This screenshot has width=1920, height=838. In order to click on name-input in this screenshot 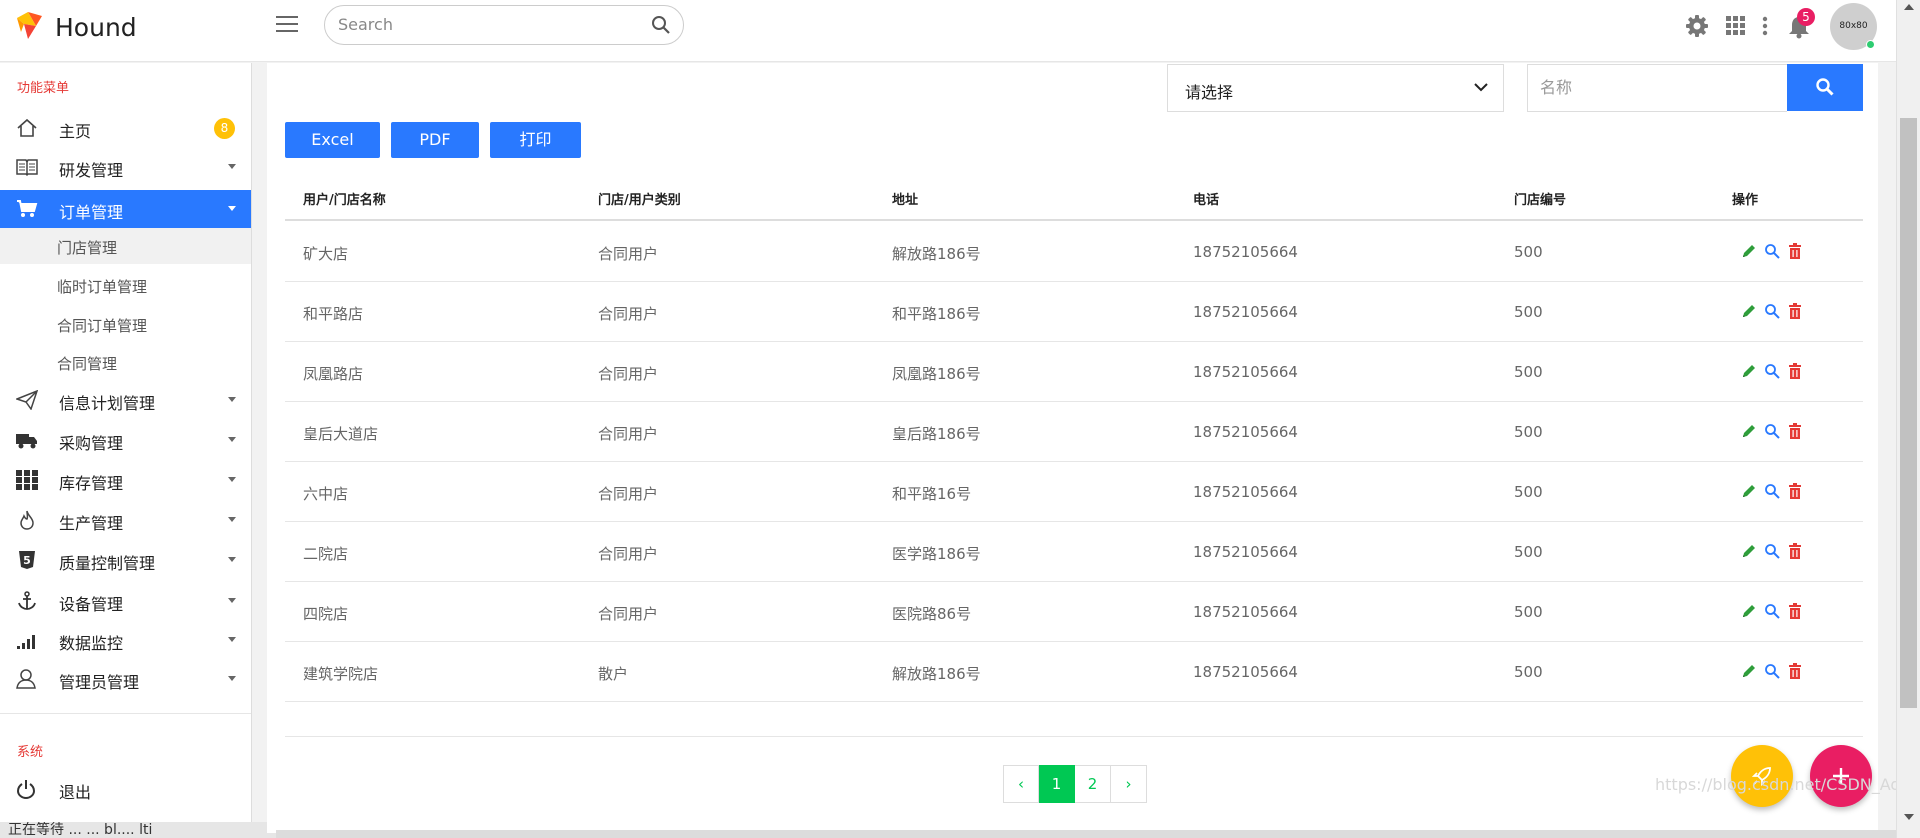, I will do `click(1655, 87)`.